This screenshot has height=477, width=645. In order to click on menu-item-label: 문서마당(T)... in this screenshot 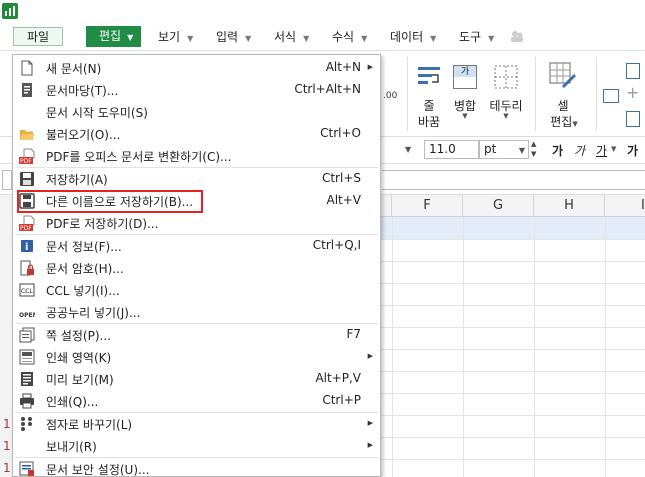, I will do `click(82, 91)`.